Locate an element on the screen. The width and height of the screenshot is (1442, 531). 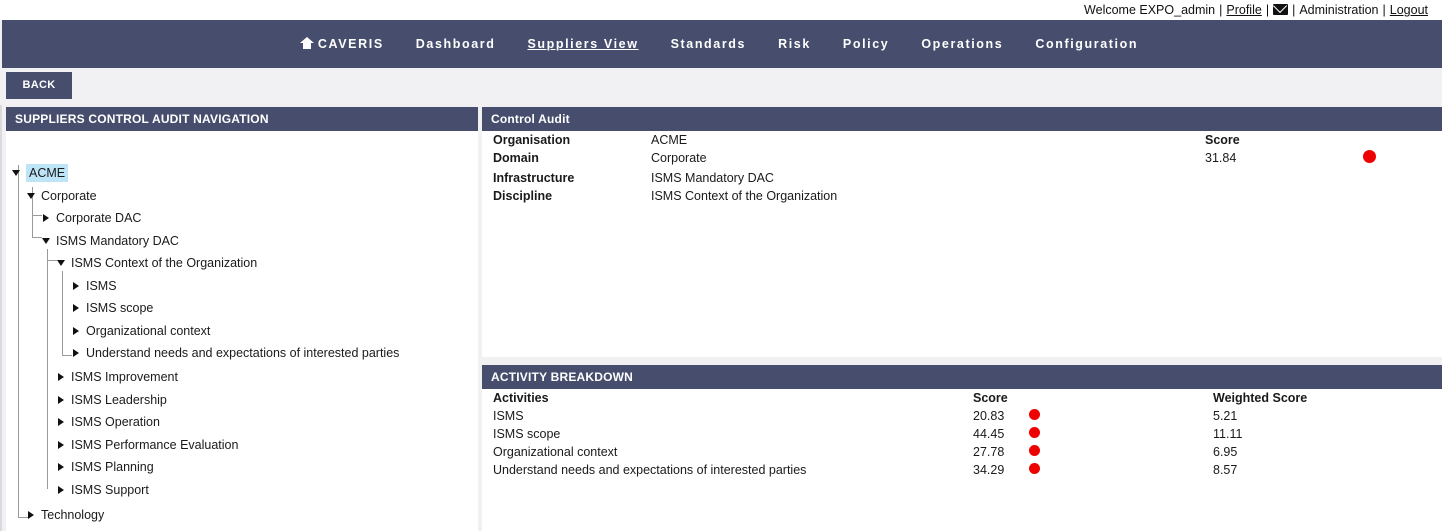
nav-standards: Standards is located at coordinates (709, 44).